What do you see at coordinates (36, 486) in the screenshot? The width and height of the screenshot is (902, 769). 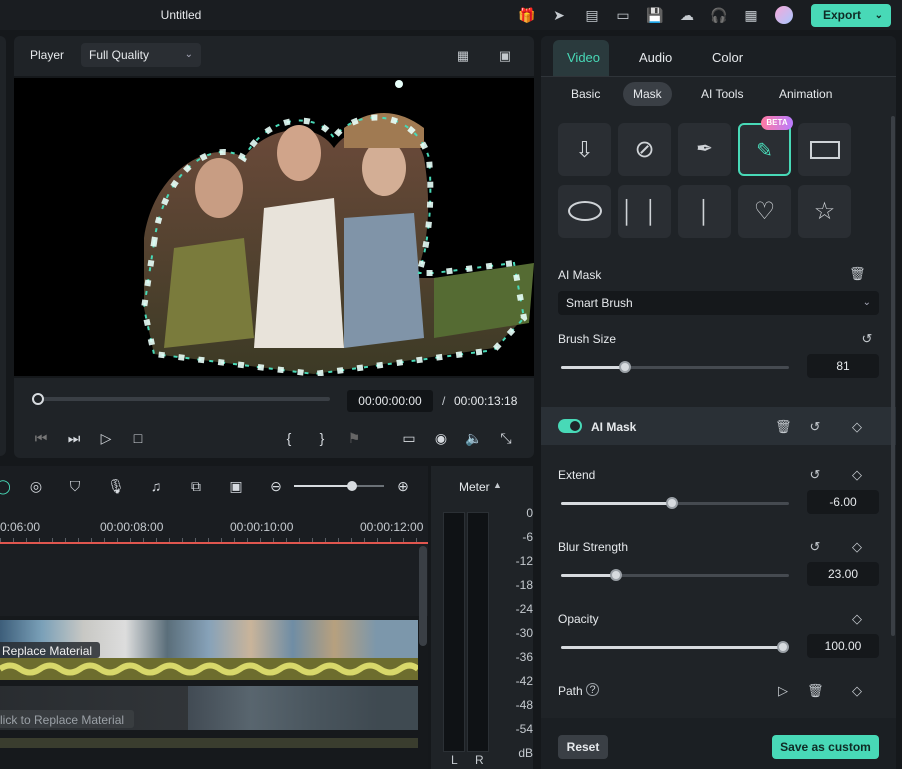 I see `motion-icon: ◎` at bounding box center [36, 486].